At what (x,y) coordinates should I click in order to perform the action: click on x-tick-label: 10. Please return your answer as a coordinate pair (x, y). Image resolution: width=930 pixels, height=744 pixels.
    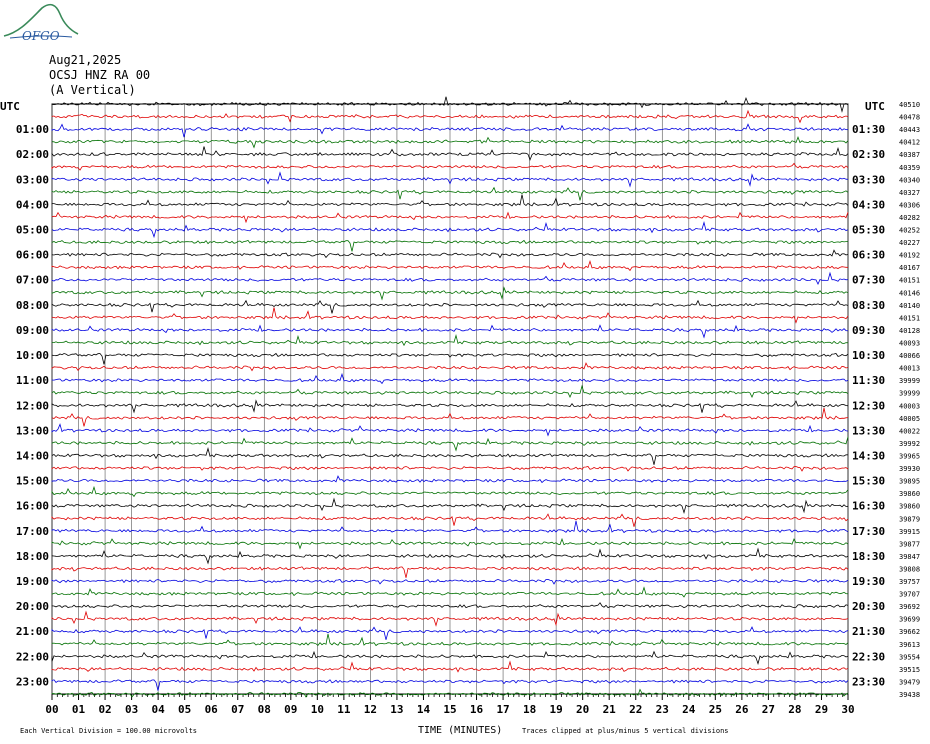
    Looking at the image, I should click on (317, 709).